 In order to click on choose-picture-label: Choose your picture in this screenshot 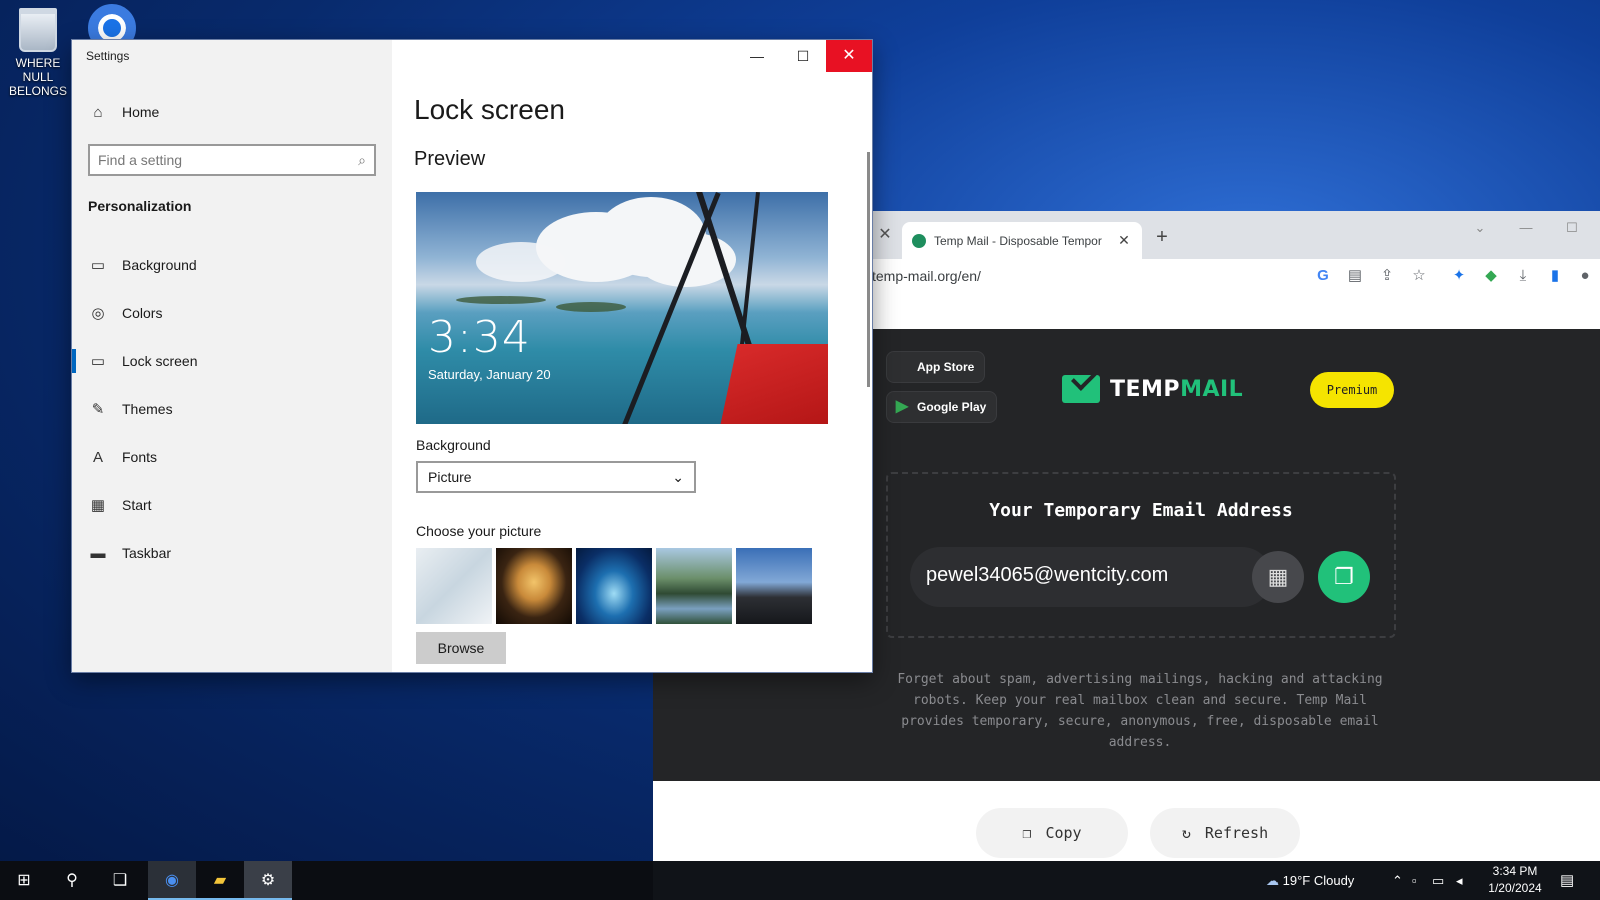, I will do `click(479, 531)`.